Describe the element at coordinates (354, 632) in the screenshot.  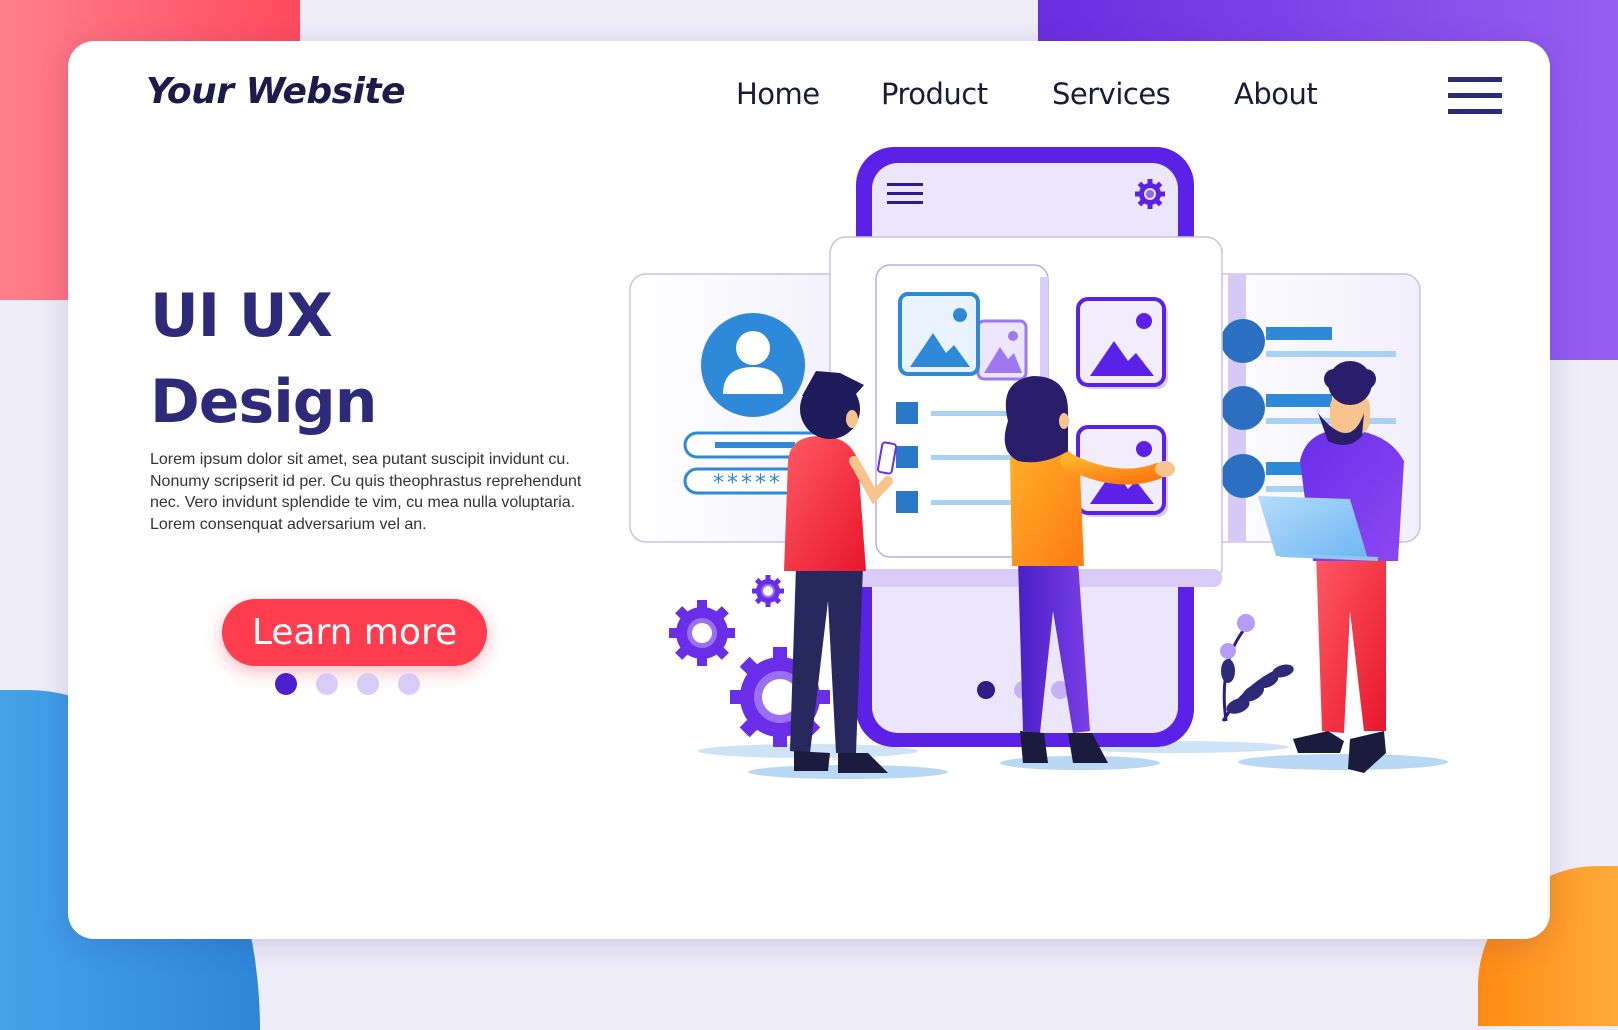
I see `learn-more-button: Learn more` at that location.